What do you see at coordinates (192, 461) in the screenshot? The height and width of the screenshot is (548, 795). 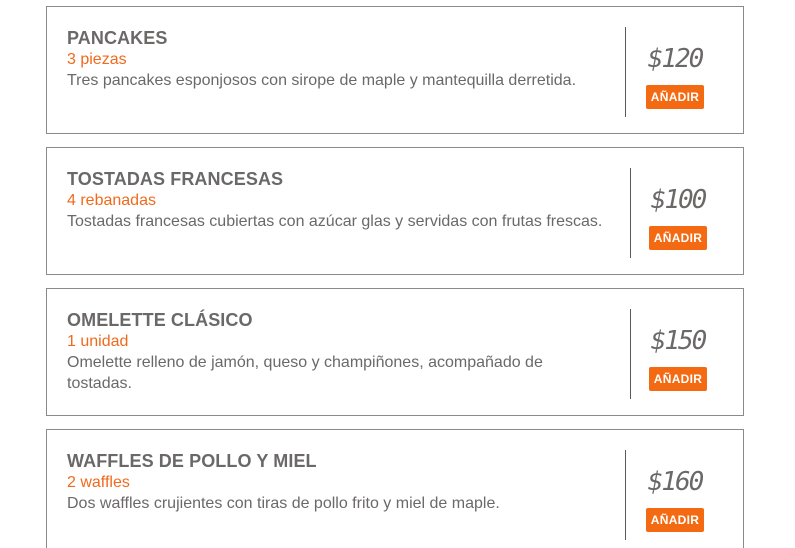 I see `menu-item-name: WAFFLES DE POLLO Y MIEL` at bounding box center [192, 461].